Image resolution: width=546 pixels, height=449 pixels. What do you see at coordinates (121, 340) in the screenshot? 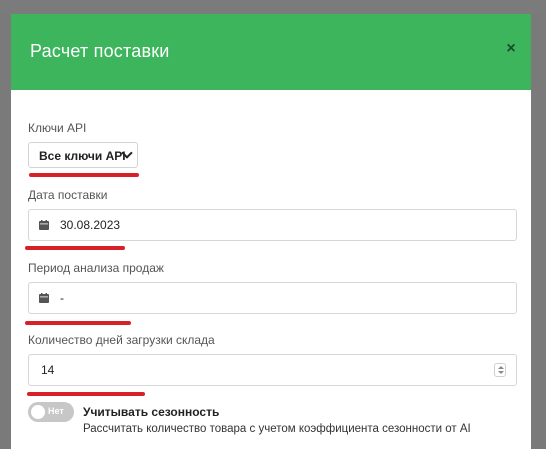
I see `warehouse-days-label: Количество дней загрузки склада` at bounding box center [121, 340].